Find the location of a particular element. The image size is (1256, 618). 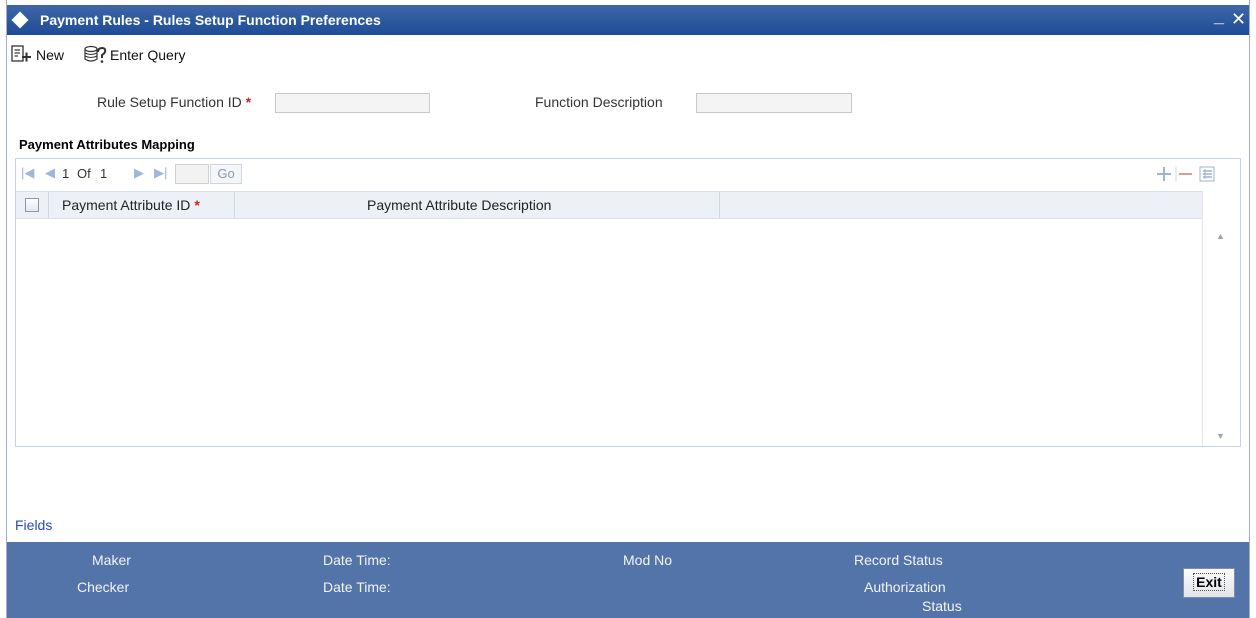

enter-query-button: Enter Query is located at coordinates (134, 55).